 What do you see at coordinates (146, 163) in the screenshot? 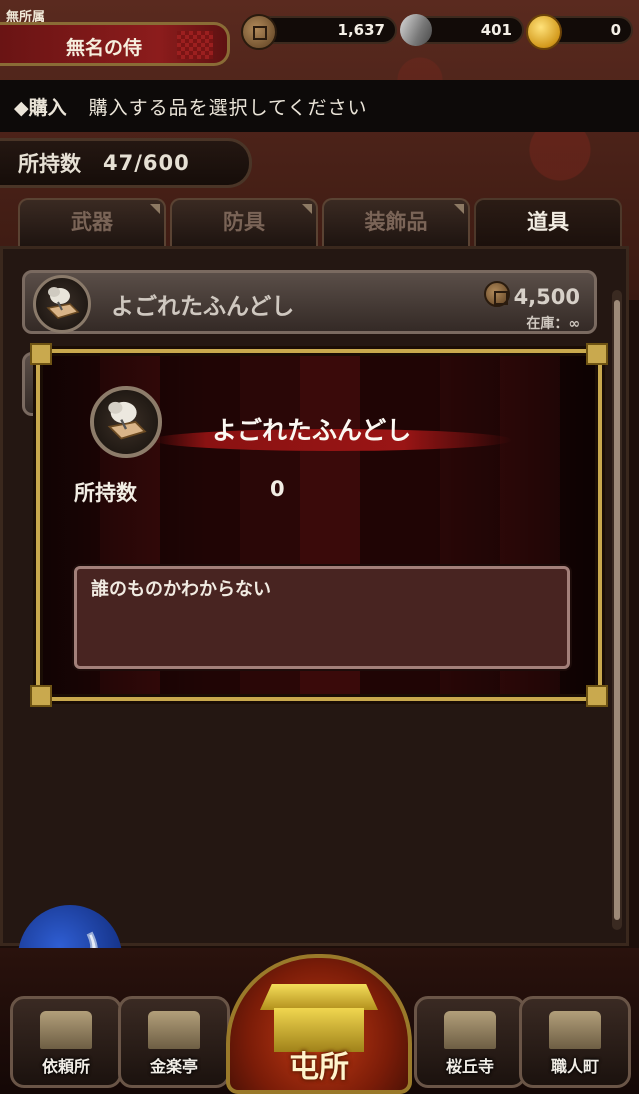
I see `holdings-value: 47/600` at bounding box center [146, 163].